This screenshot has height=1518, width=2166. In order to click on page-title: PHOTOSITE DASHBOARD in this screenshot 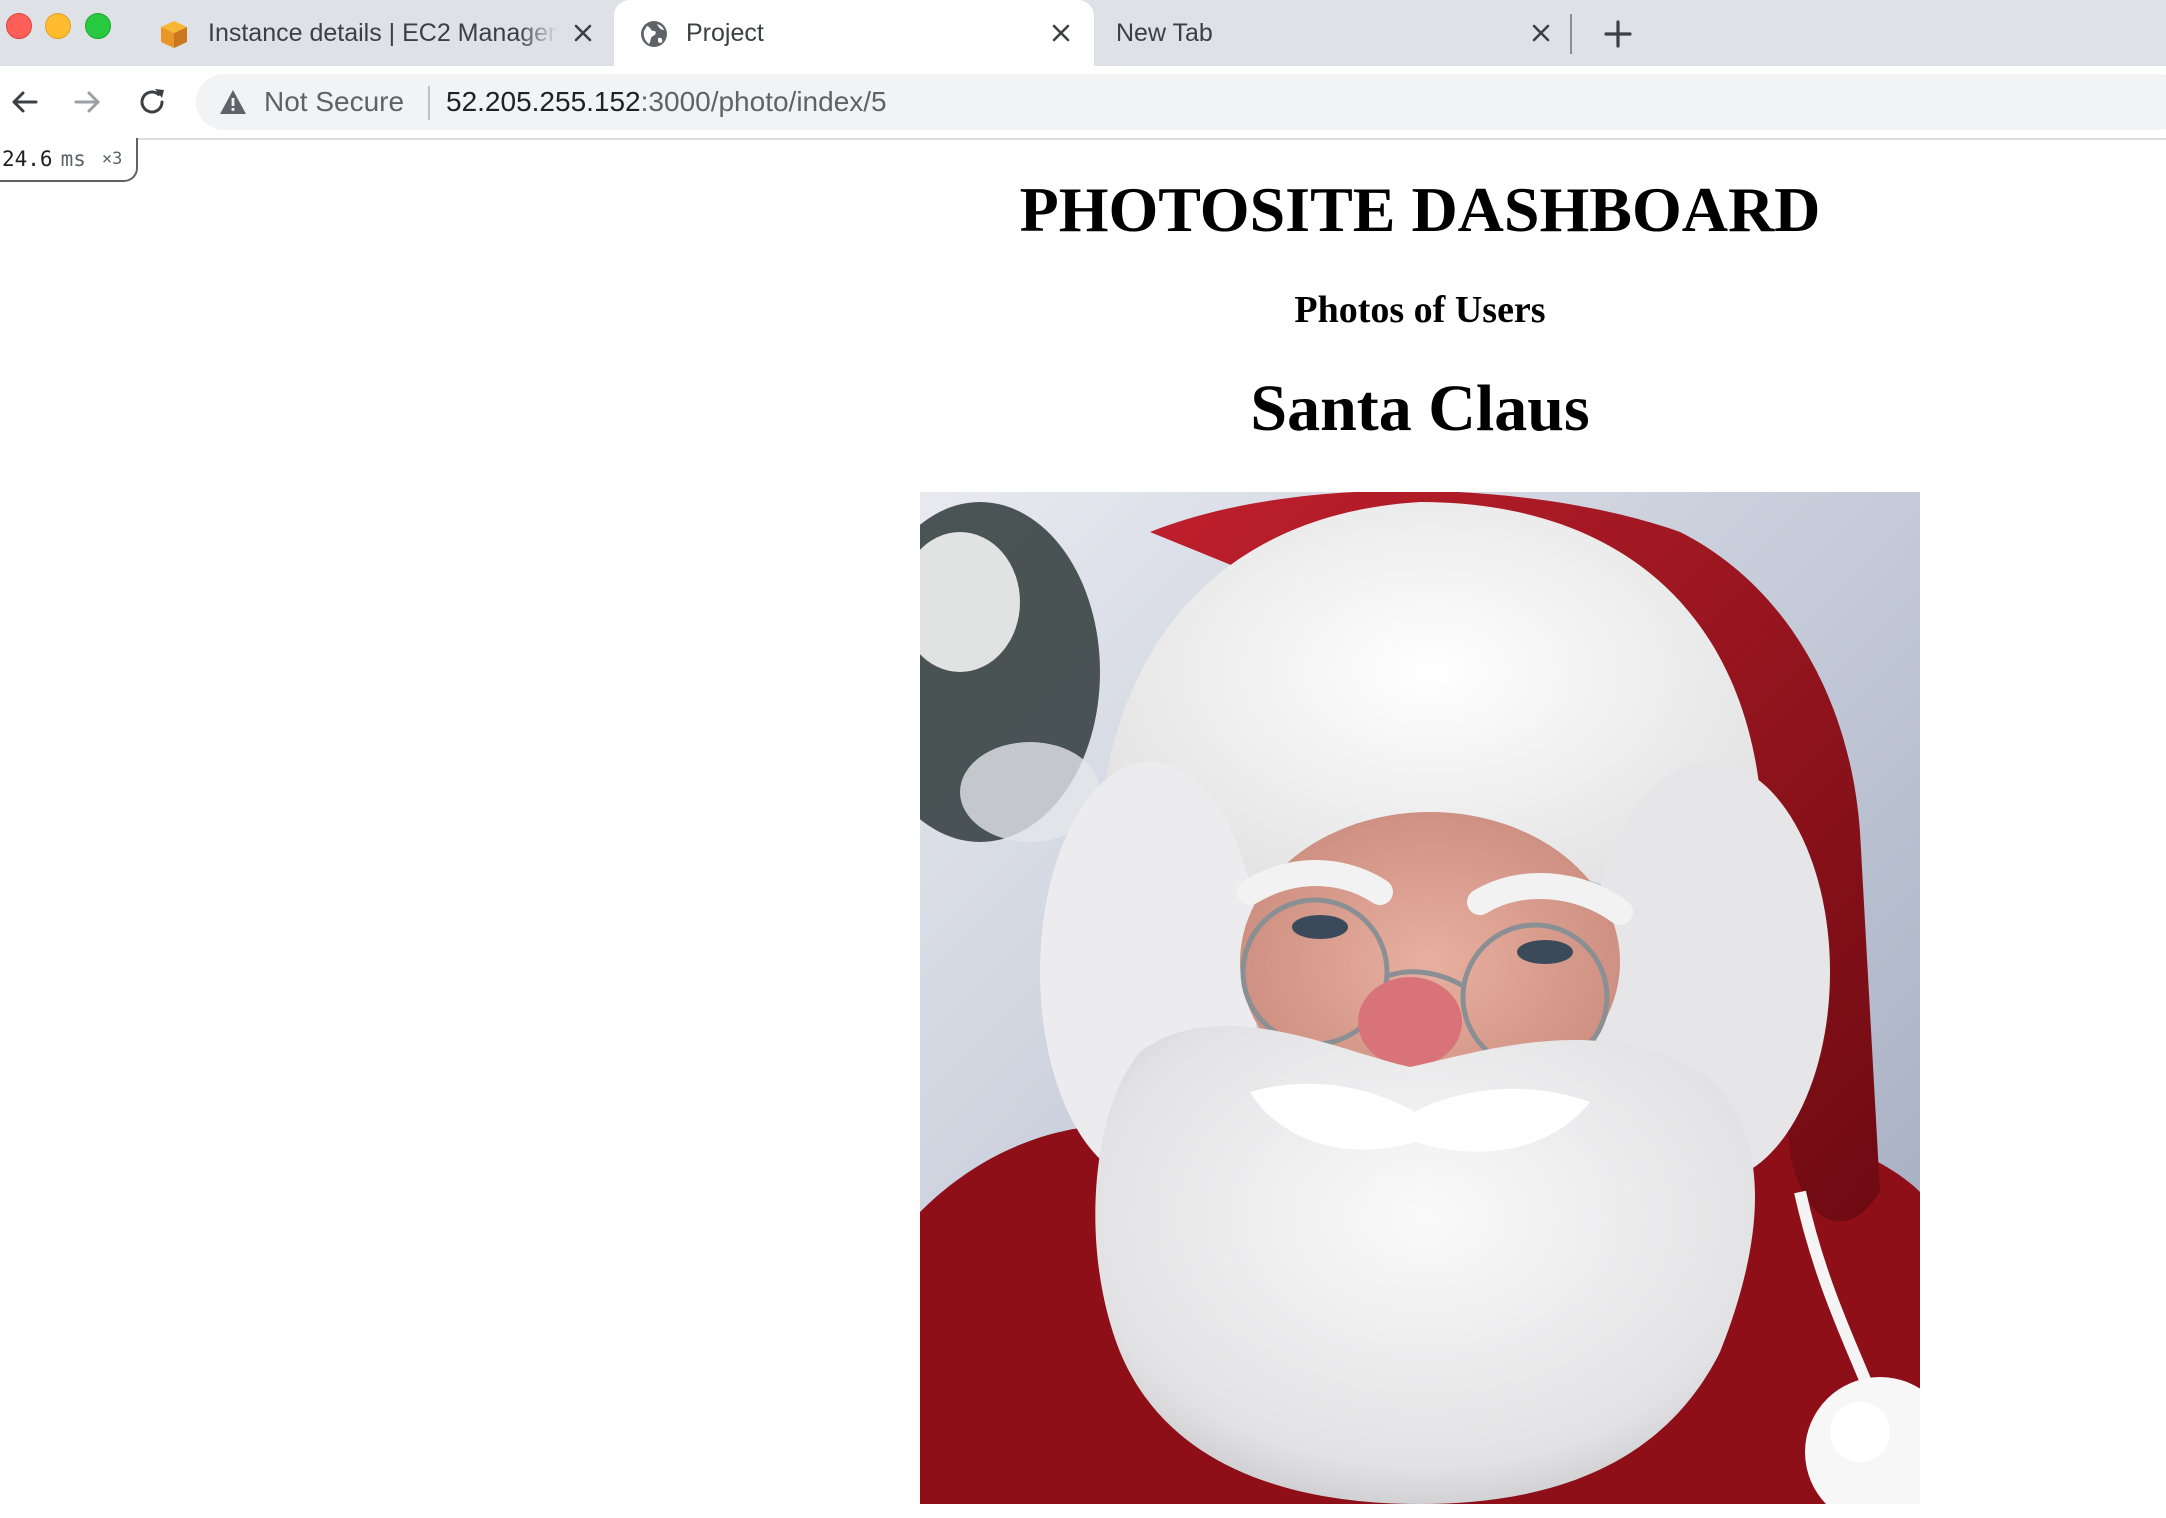, I will do `click(1420, 209)`.